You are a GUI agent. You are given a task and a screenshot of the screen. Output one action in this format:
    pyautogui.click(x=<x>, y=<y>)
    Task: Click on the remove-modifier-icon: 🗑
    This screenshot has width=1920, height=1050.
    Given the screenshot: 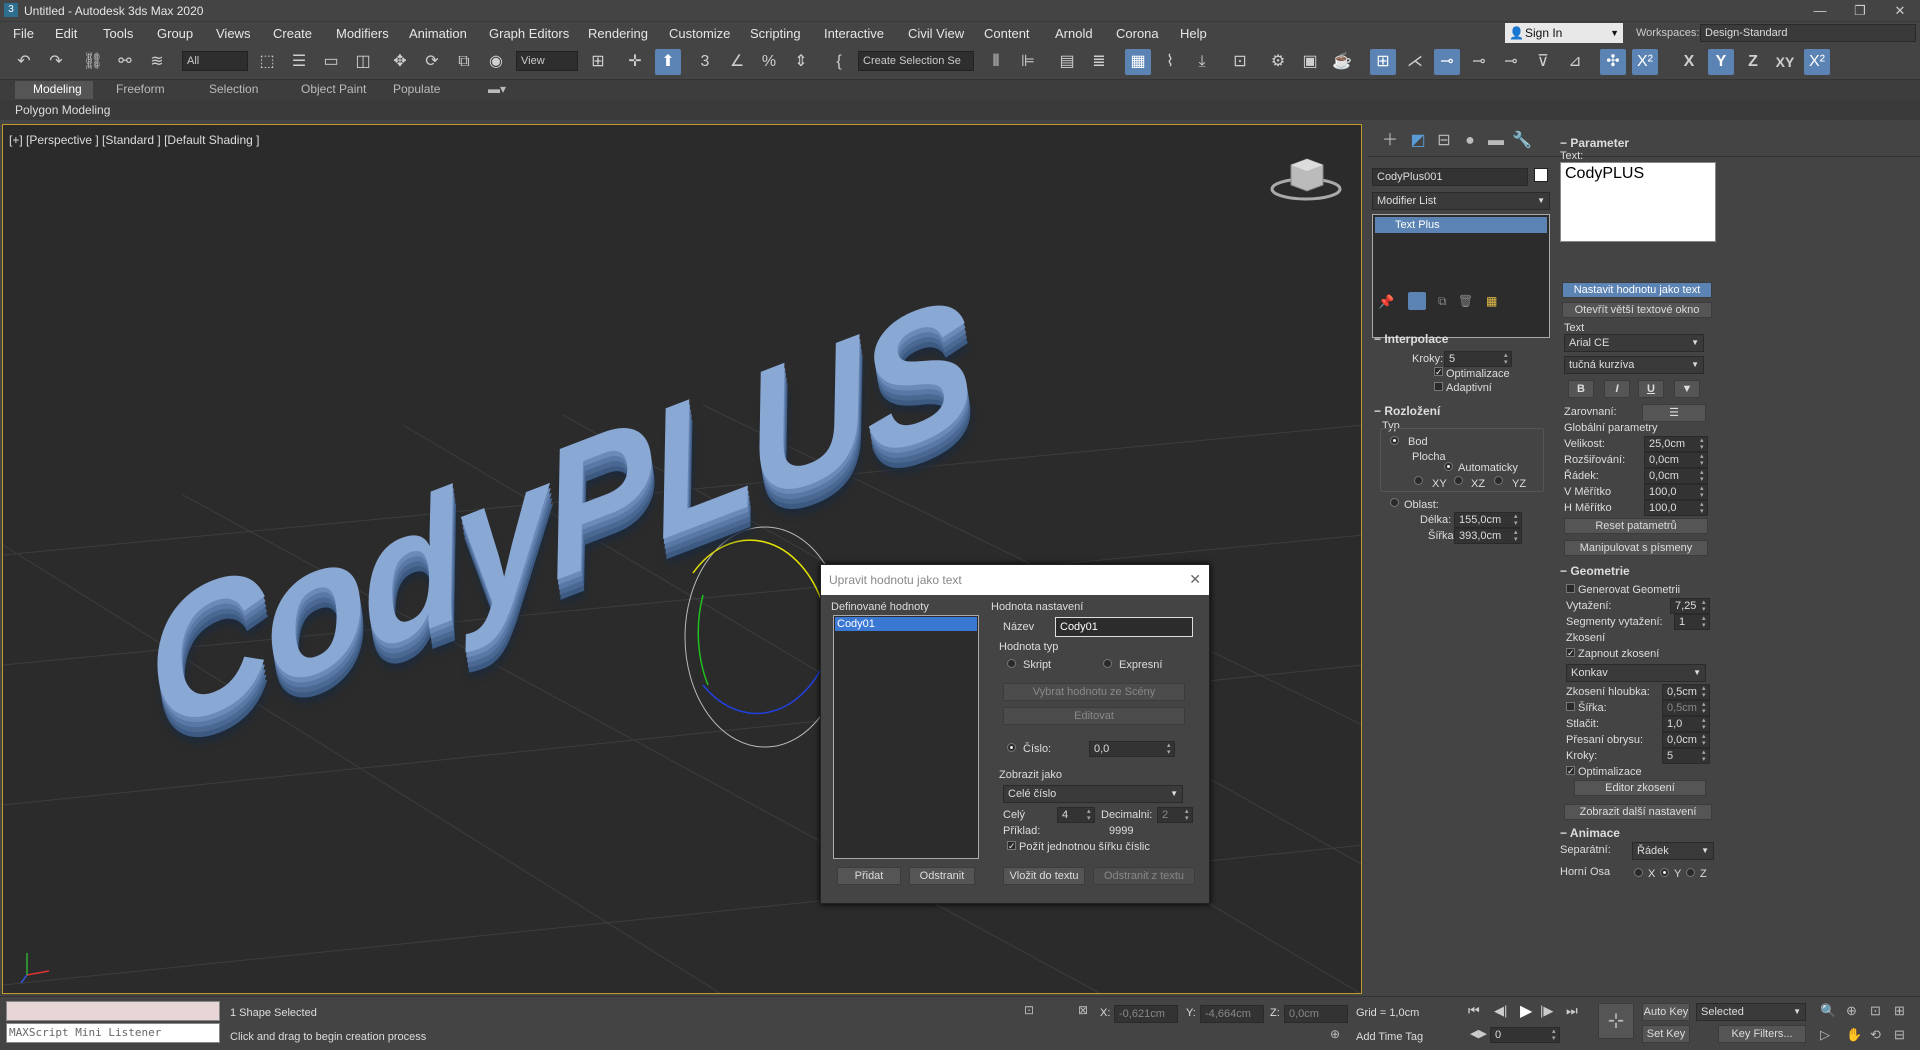 What is the action you would take?
    pyautogui.click(x=1465, y=301)
    